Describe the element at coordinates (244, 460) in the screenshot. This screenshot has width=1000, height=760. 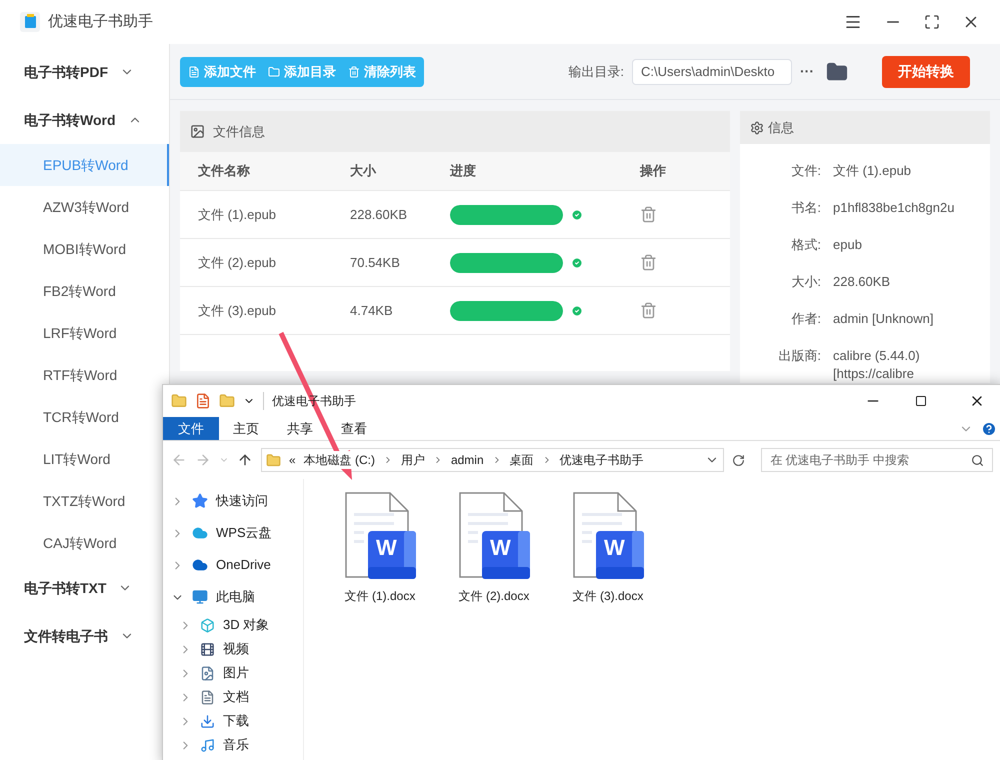
I see `up-icon` at that location.